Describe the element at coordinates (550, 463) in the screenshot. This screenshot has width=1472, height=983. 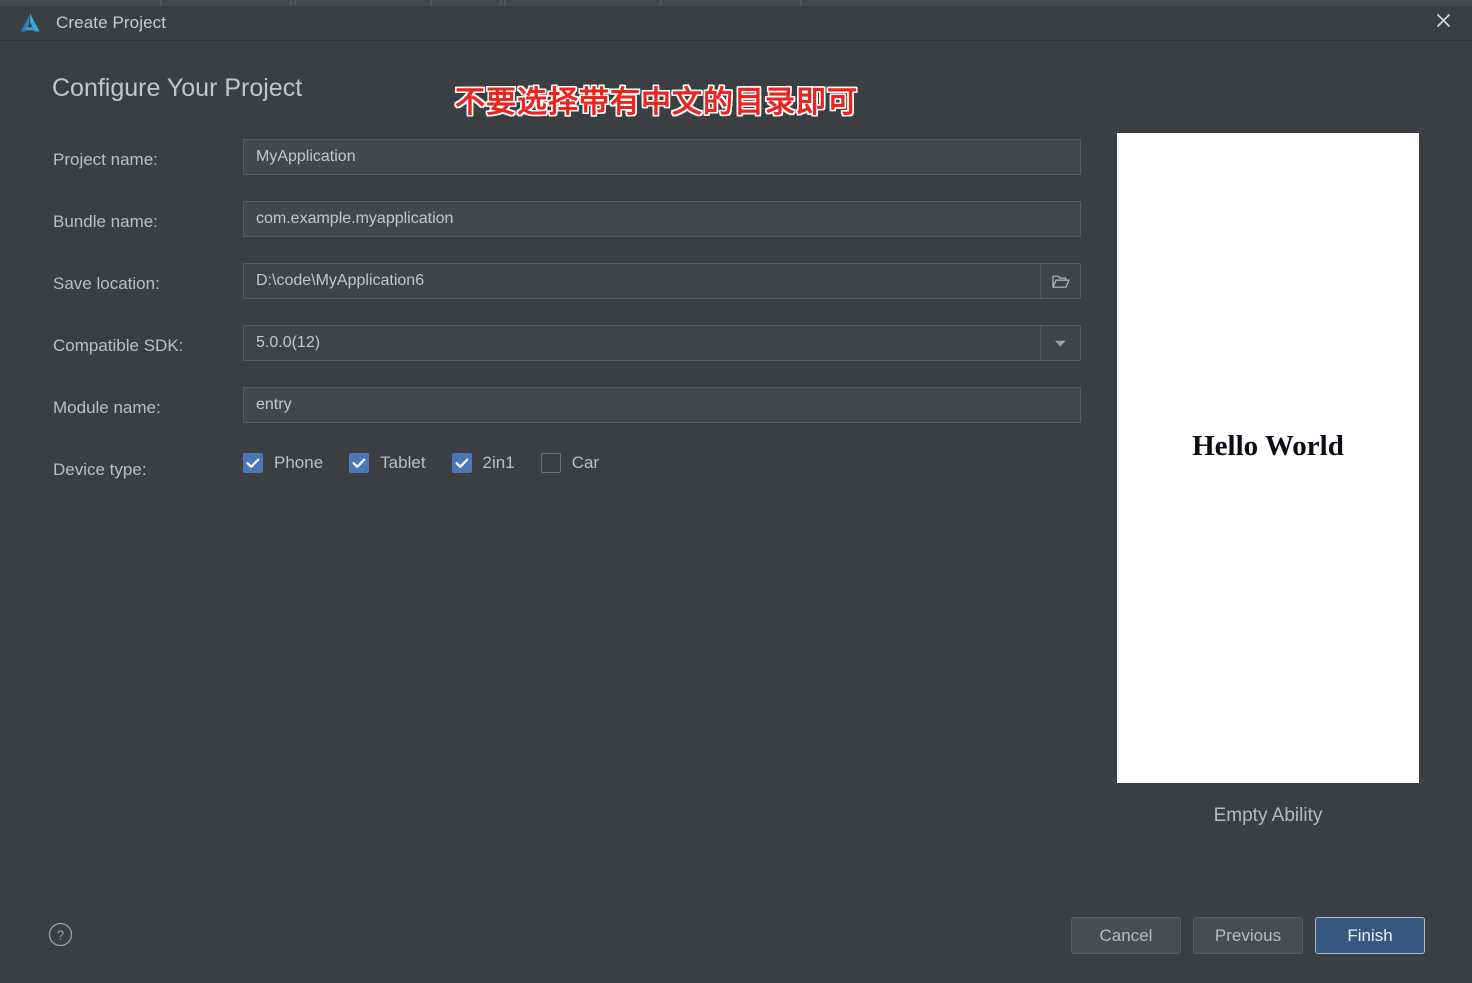
I see `car-checkbox` at that location.